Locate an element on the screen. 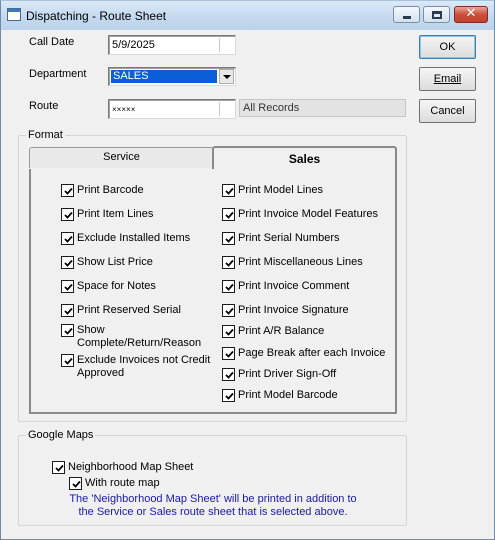 The image size is (495, 540). route-field: ××××× is located at coordinates (172, 109).